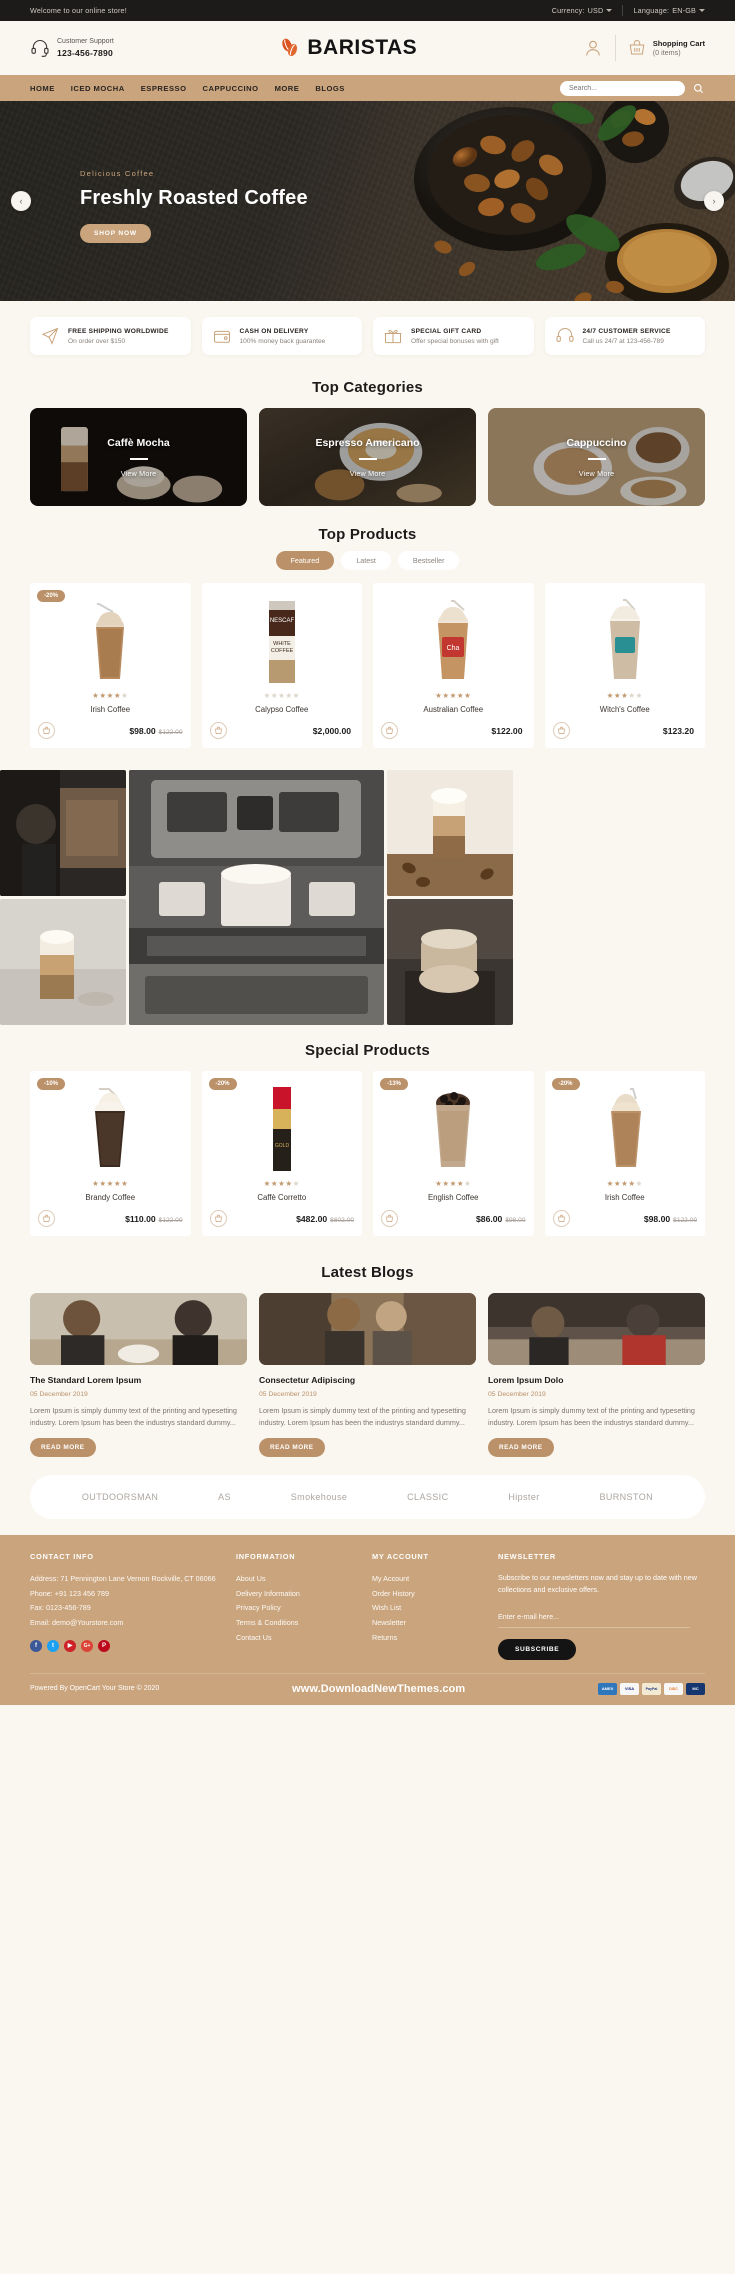  What do you see at coordinates (53, 1645) in the screenshot?
I see `twitter-icon: t` at bounding box center [53, 1645].